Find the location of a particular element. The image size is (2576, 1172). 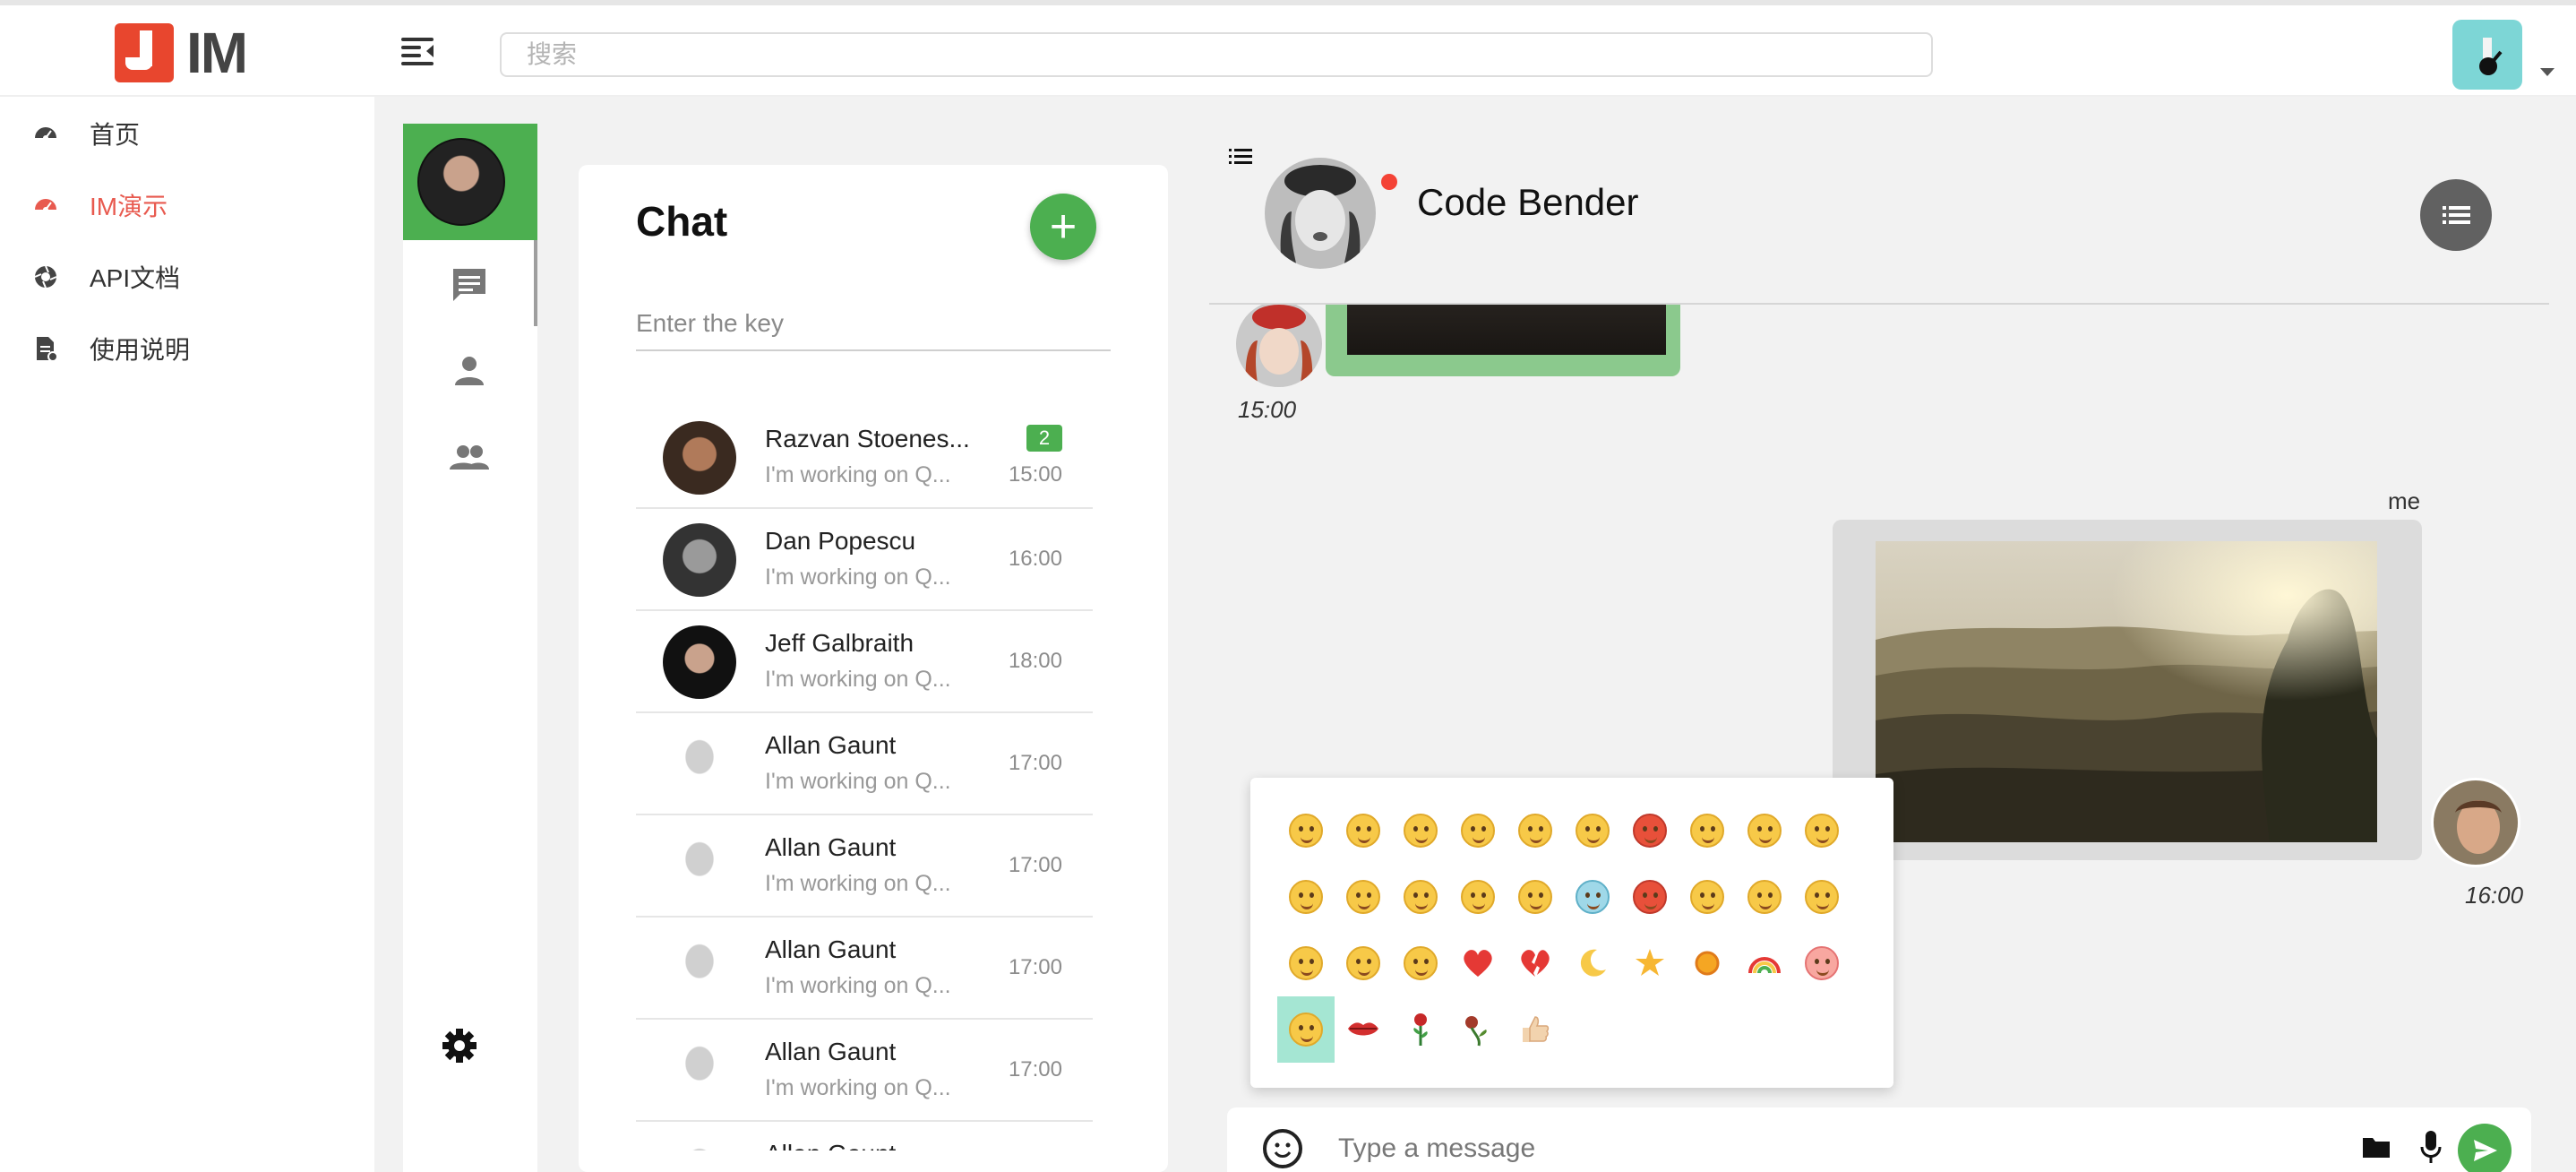

emoji-grid is located at coordinates (1563, 930).